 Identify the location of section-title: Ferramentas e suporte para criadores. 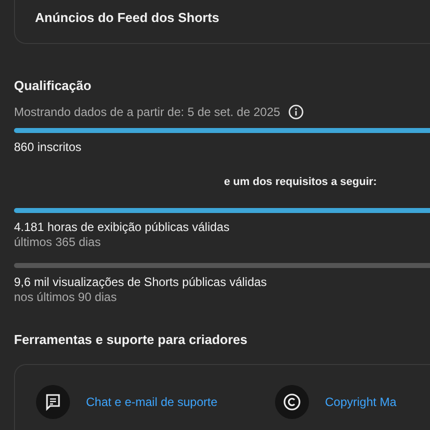
(131, 340).